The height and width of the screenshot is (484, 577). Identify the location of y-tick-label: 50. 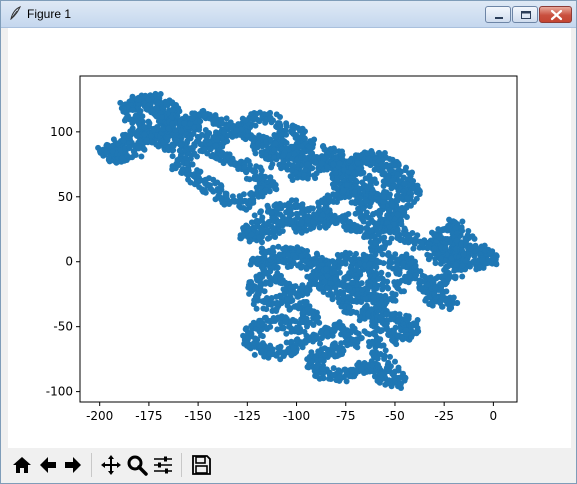
(65, 197).